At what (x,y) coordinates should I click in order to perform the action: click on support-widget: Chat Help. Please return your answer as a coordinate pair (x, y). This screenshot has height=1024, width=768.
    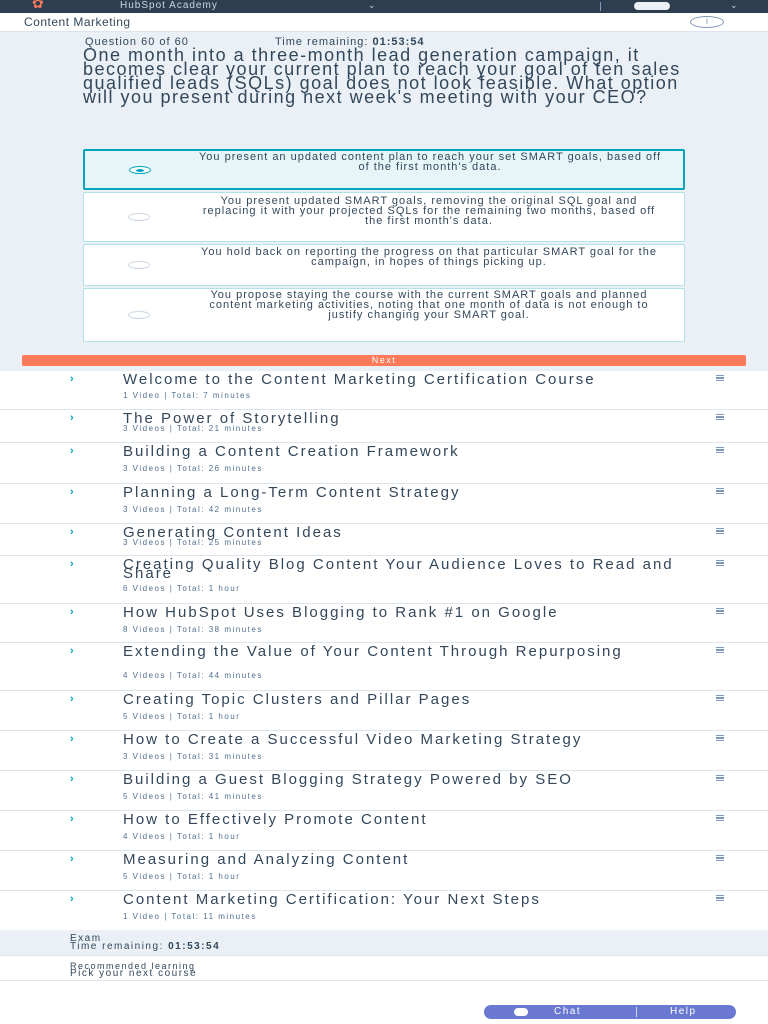
    Looking at the image, I should click on (610, 1012).